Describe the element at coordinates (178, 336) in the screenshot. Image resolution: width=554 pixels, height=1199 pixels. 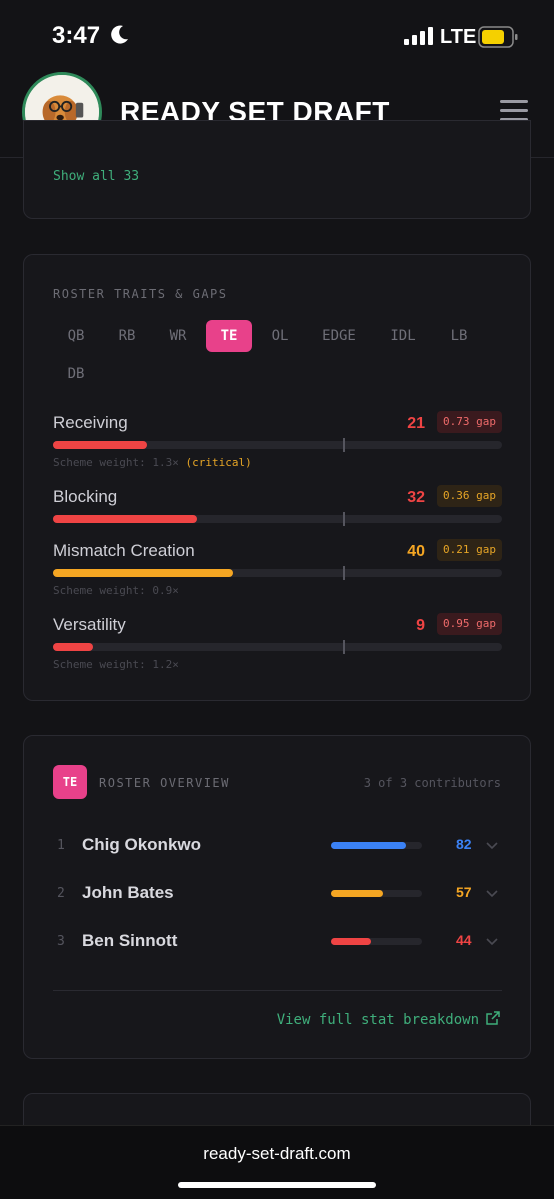
I see `tab-wr: WR` at that location.